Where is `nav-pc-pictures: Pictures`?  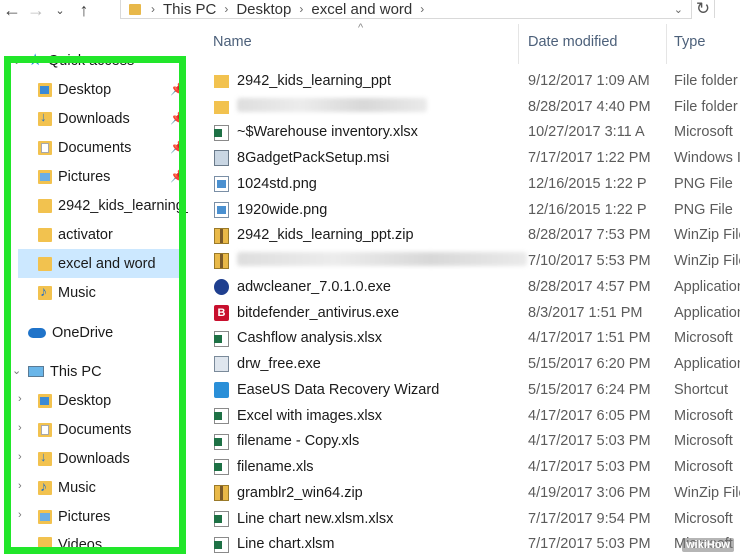
nav-pc-pictures: Pictures is located at coordinates (113, 516).